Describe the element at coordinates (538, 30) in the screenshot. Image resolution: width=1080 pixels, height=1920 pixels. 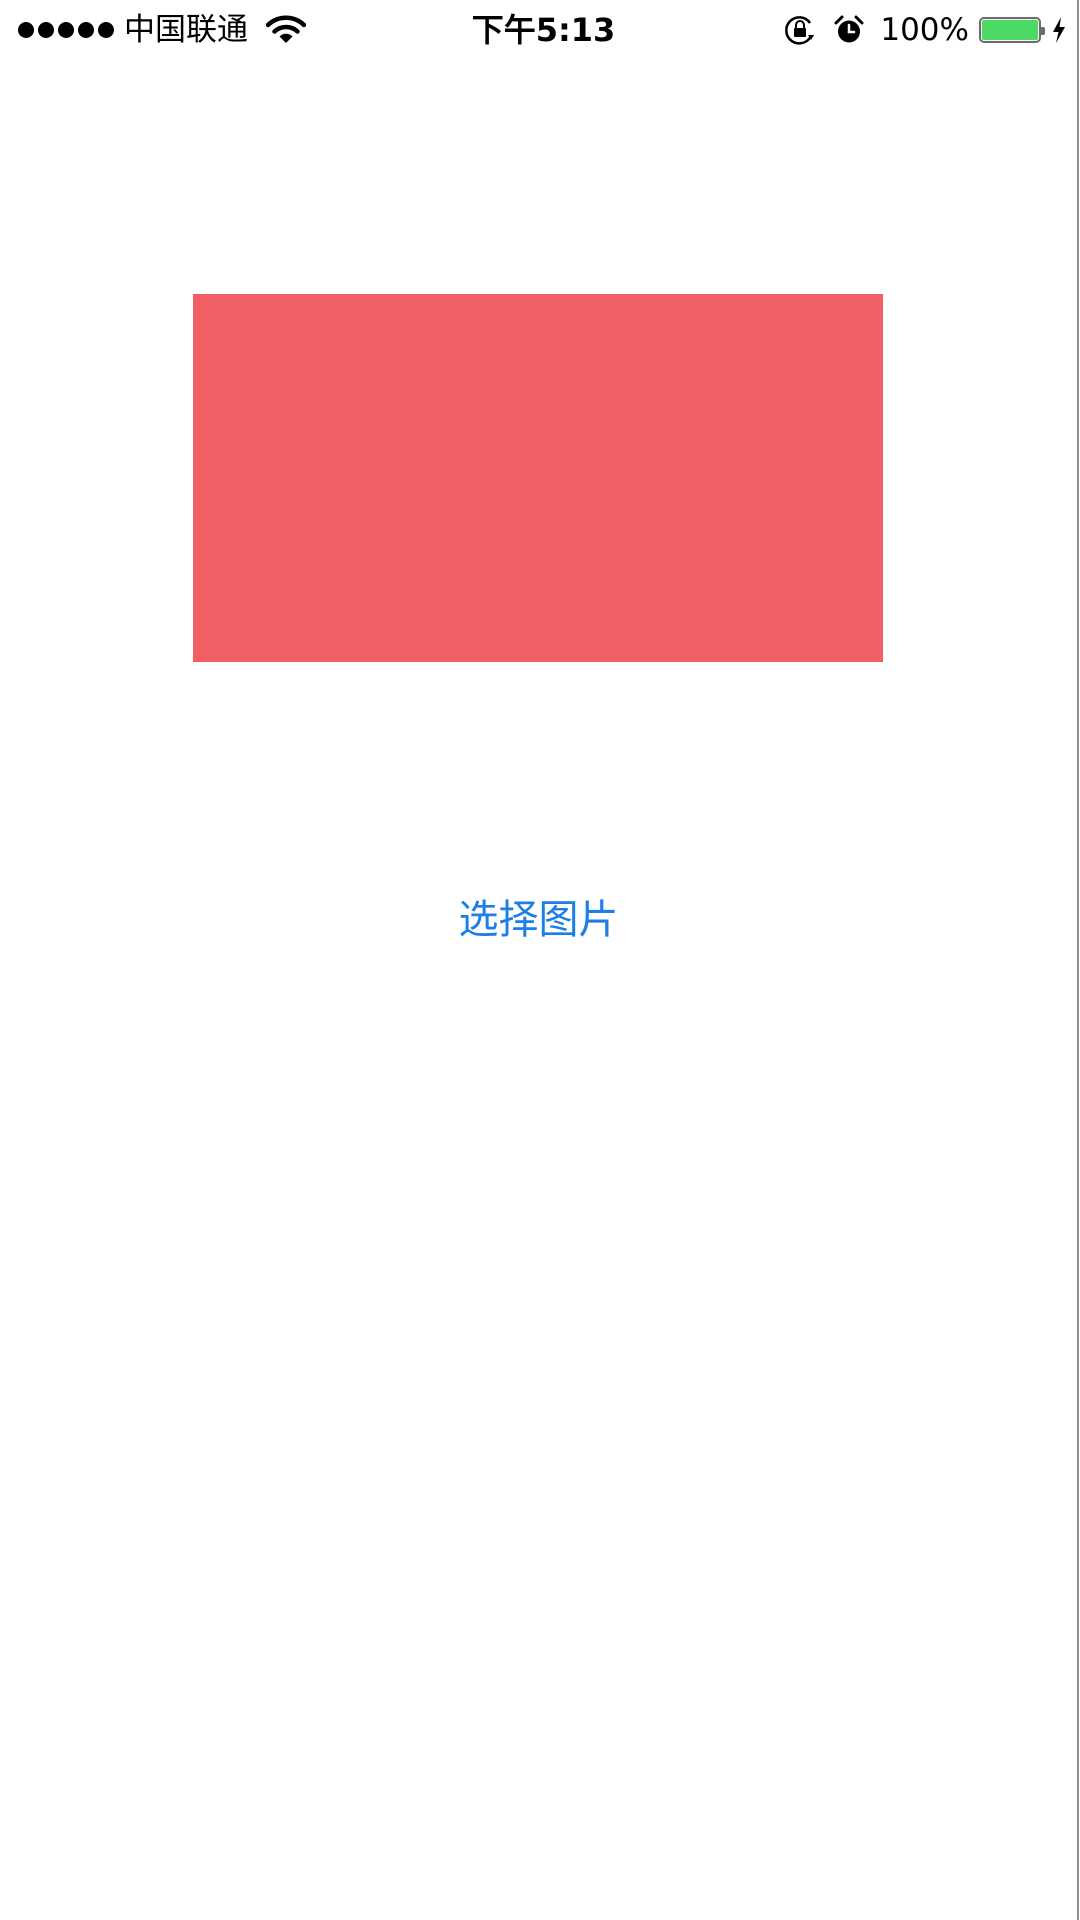
I see `status-bar: 中国联通 下午5:13 100%` at that location.